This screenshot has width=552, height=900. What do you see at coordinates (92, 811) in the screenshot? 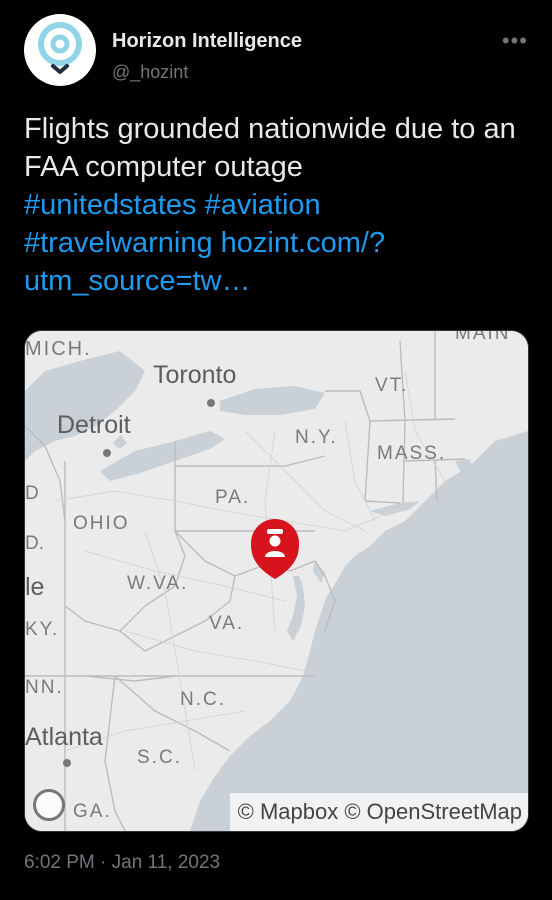
I see `label-ga: GA.` at bounding box center [92, 811].